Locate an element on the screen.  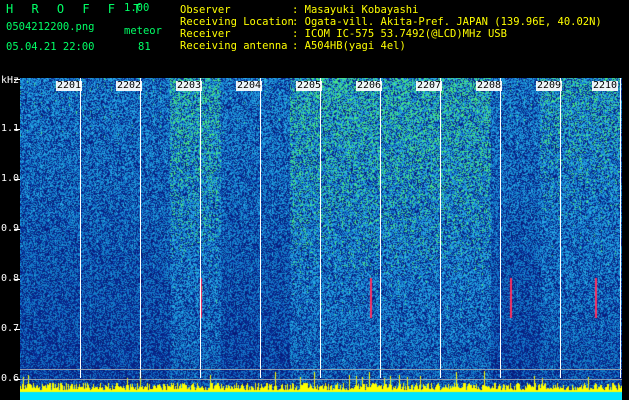
app-version: 1.00 is located at coordinates (137, 8).